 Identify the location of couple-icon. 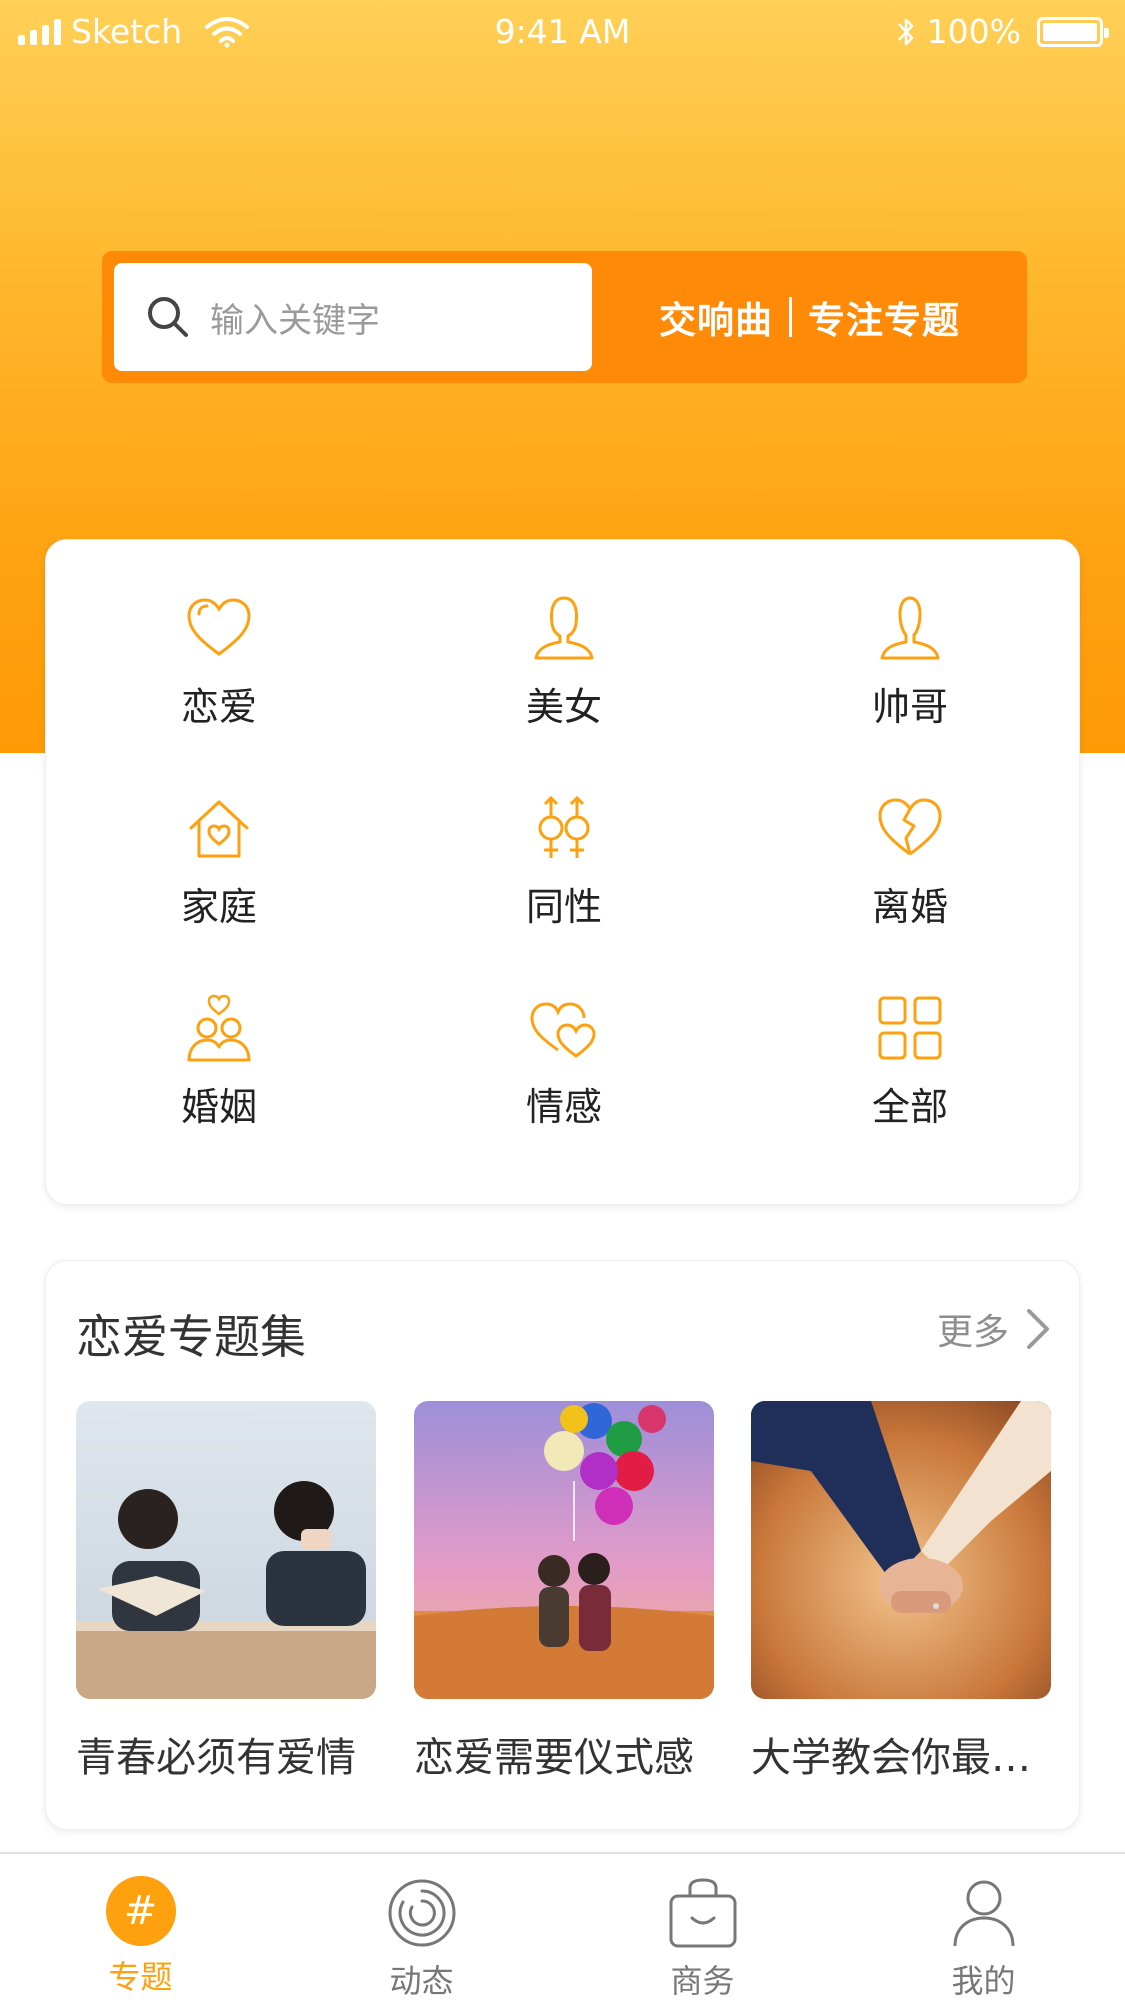
(219, 1028).